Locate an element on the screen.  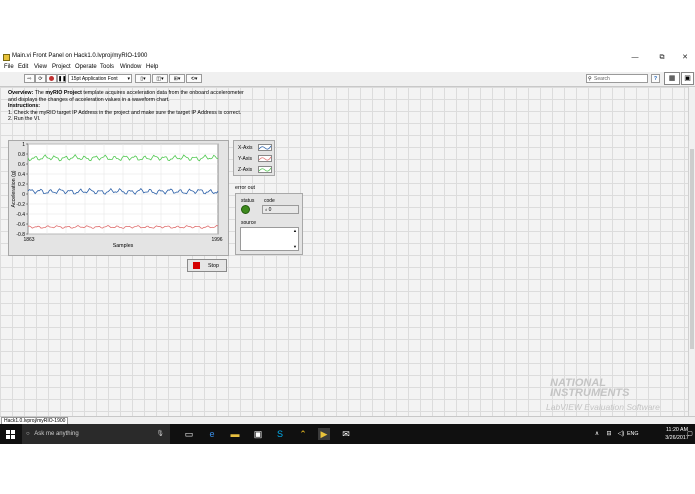
resize-objects-icon: ⊞▾ is located at coordinates (177, 78).